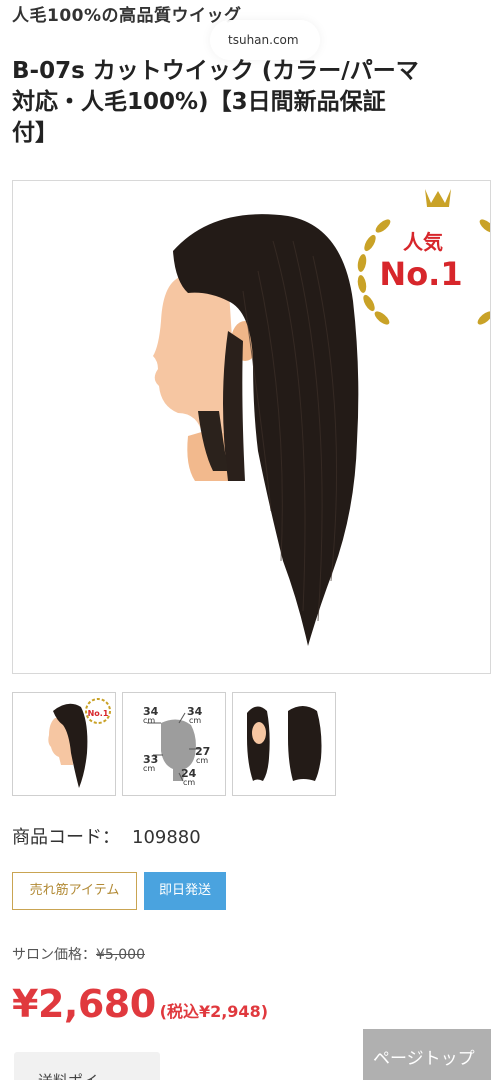  What do you see at coordinates (74, 891) in the screenshot?
I see `bestseller-badge: 売れ筋アイテム` at bounding box center [74, 891].